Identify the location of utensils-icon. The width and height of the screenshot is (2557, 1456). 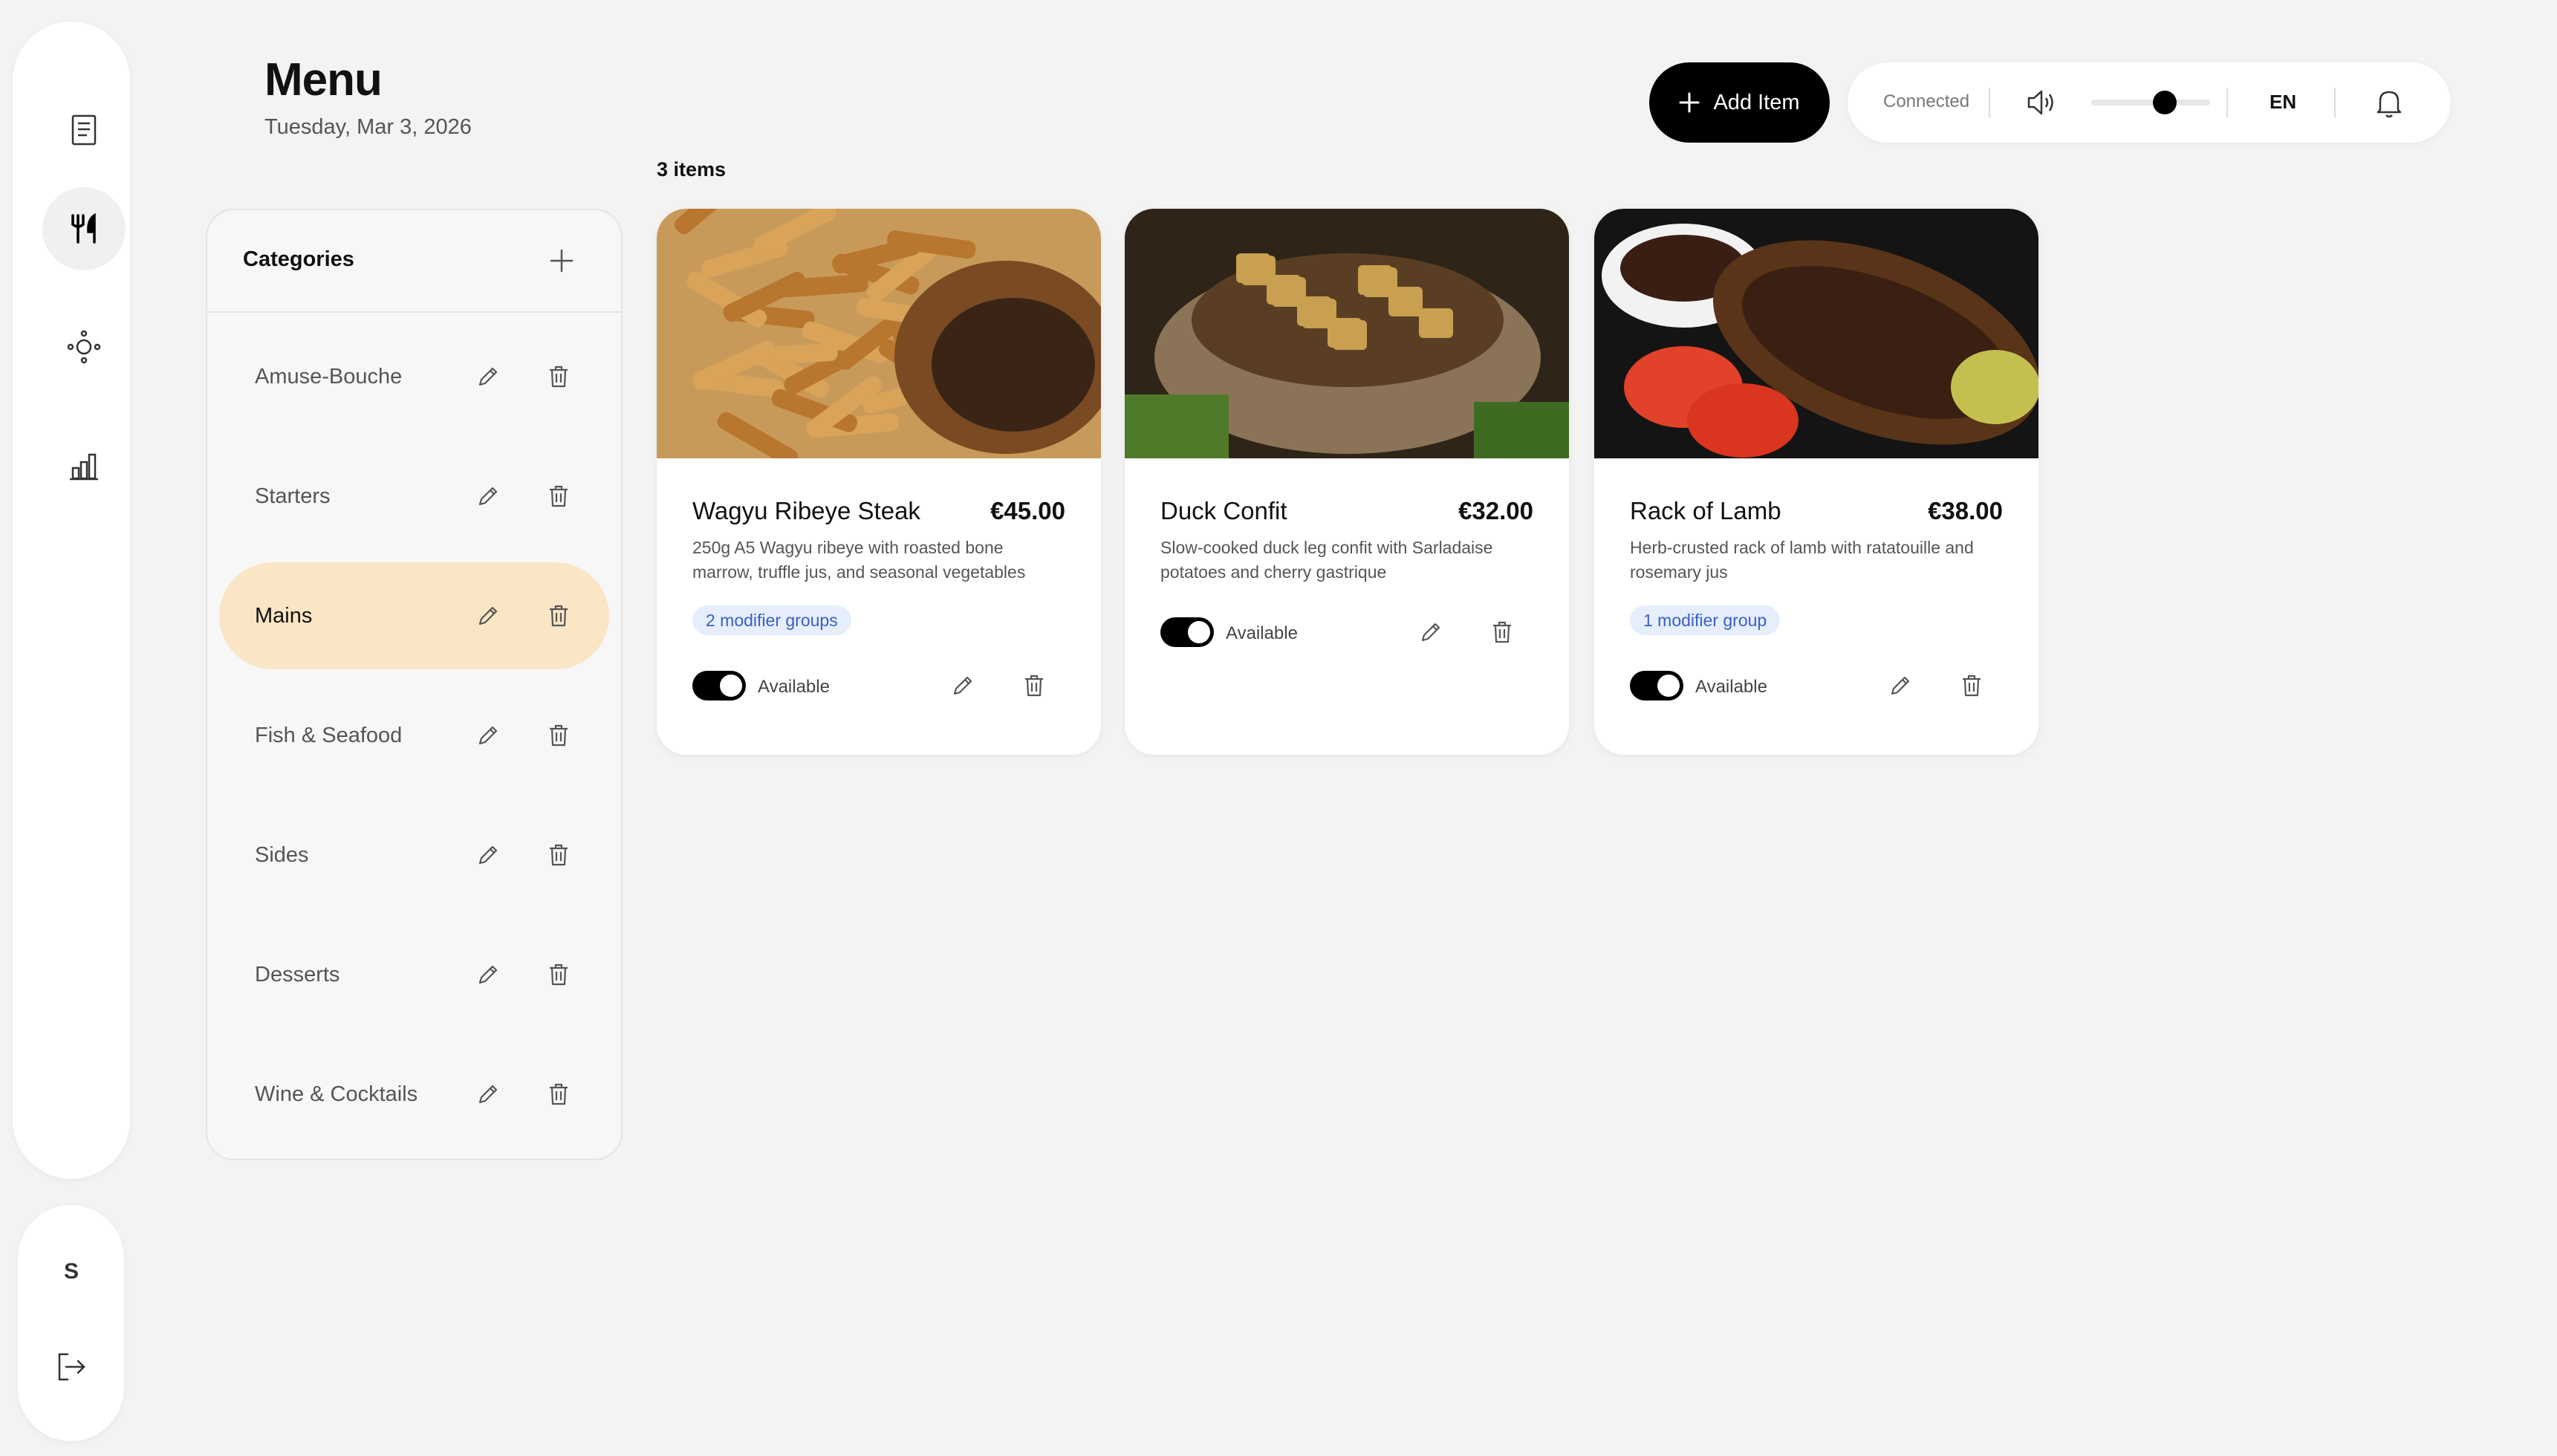
(83, 228).